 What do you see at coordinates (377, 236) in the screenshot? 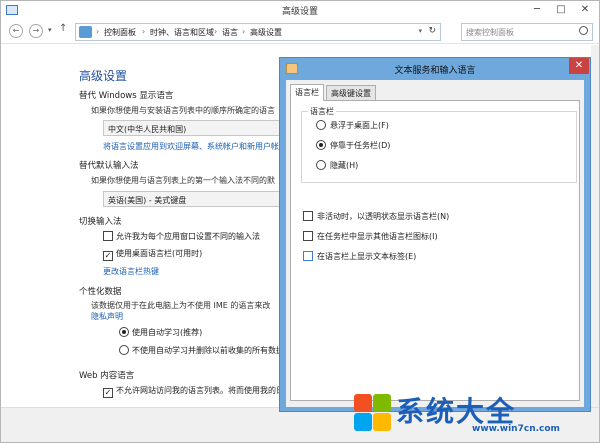
I see `extra-icons-label: 在任务栏中显示其他语言栏图标(I)` at bounding box center [377, 236].